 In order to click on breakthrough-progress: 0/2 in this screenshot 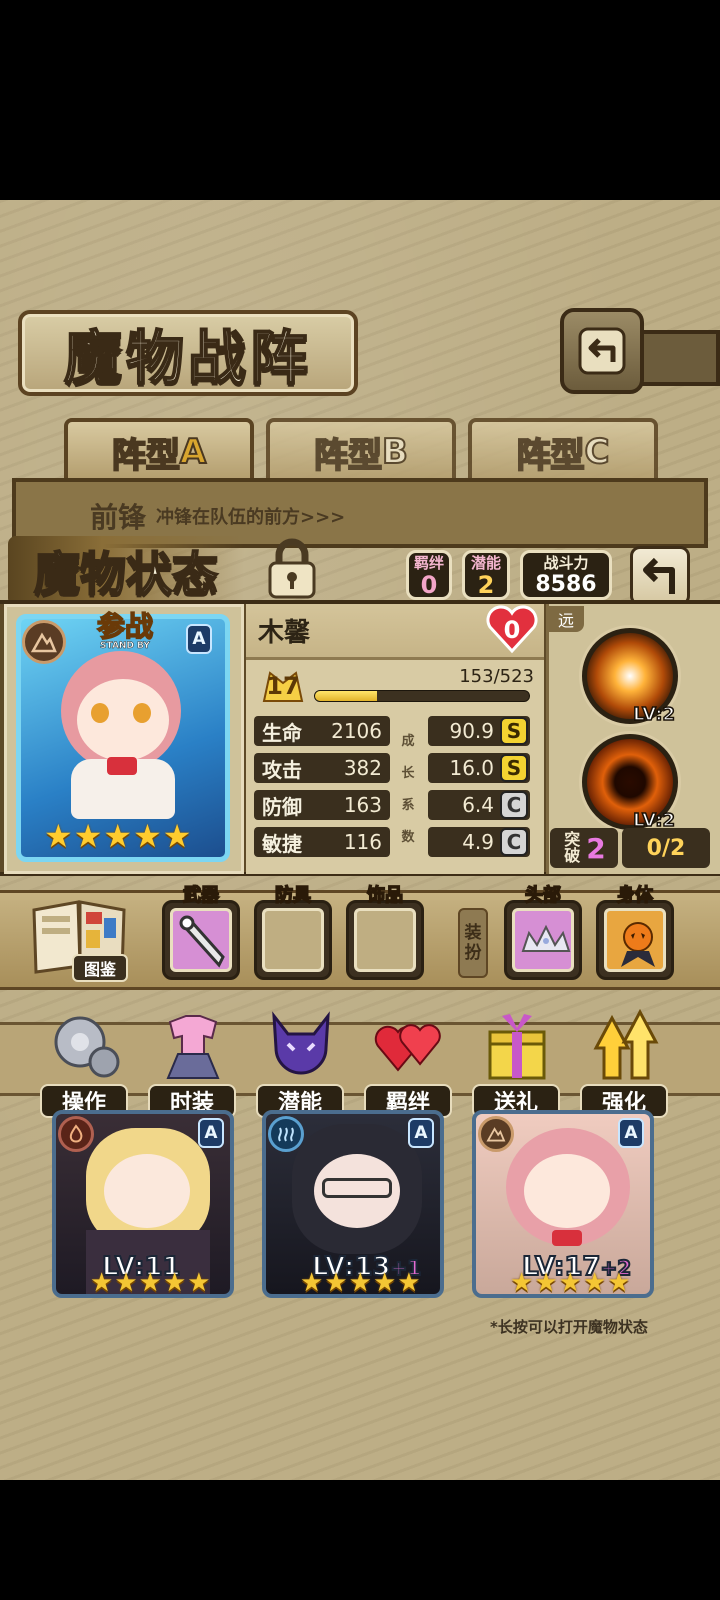, I will do `click(666, 848)`.